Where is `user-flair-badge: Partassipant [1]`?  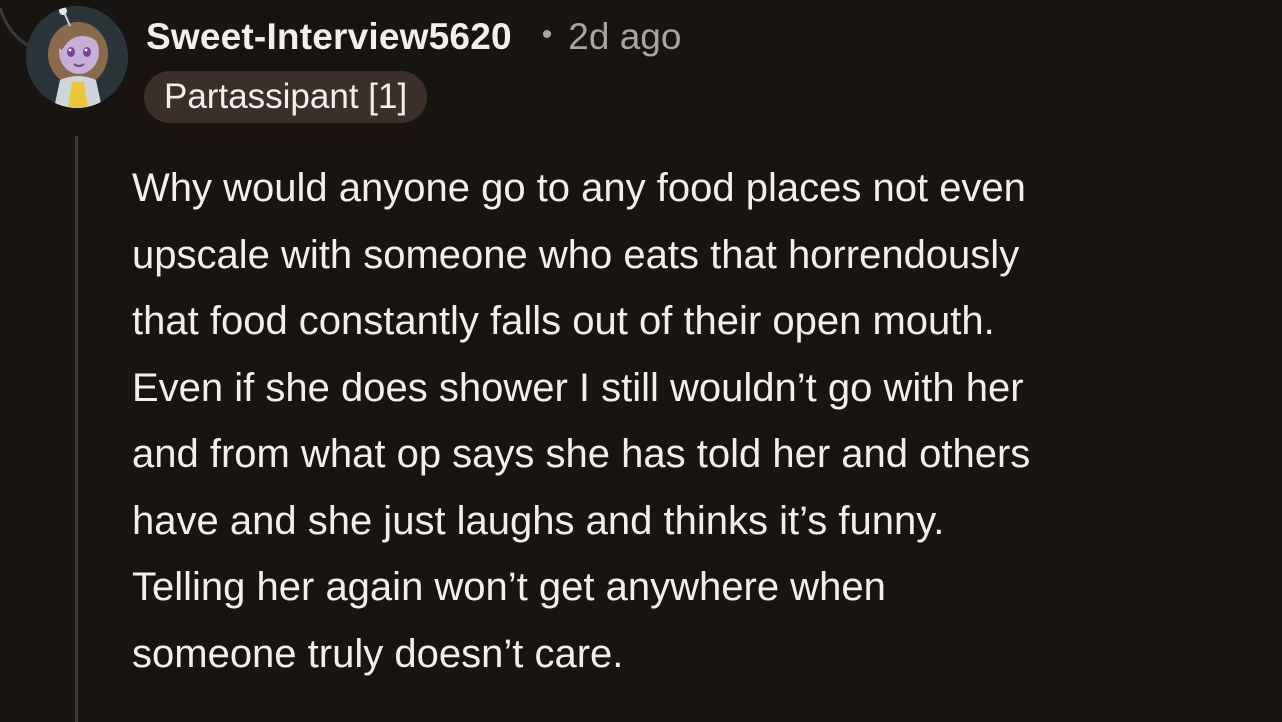
user-flair-badge: Partassipant [1] is located at coordinates (286, 97).